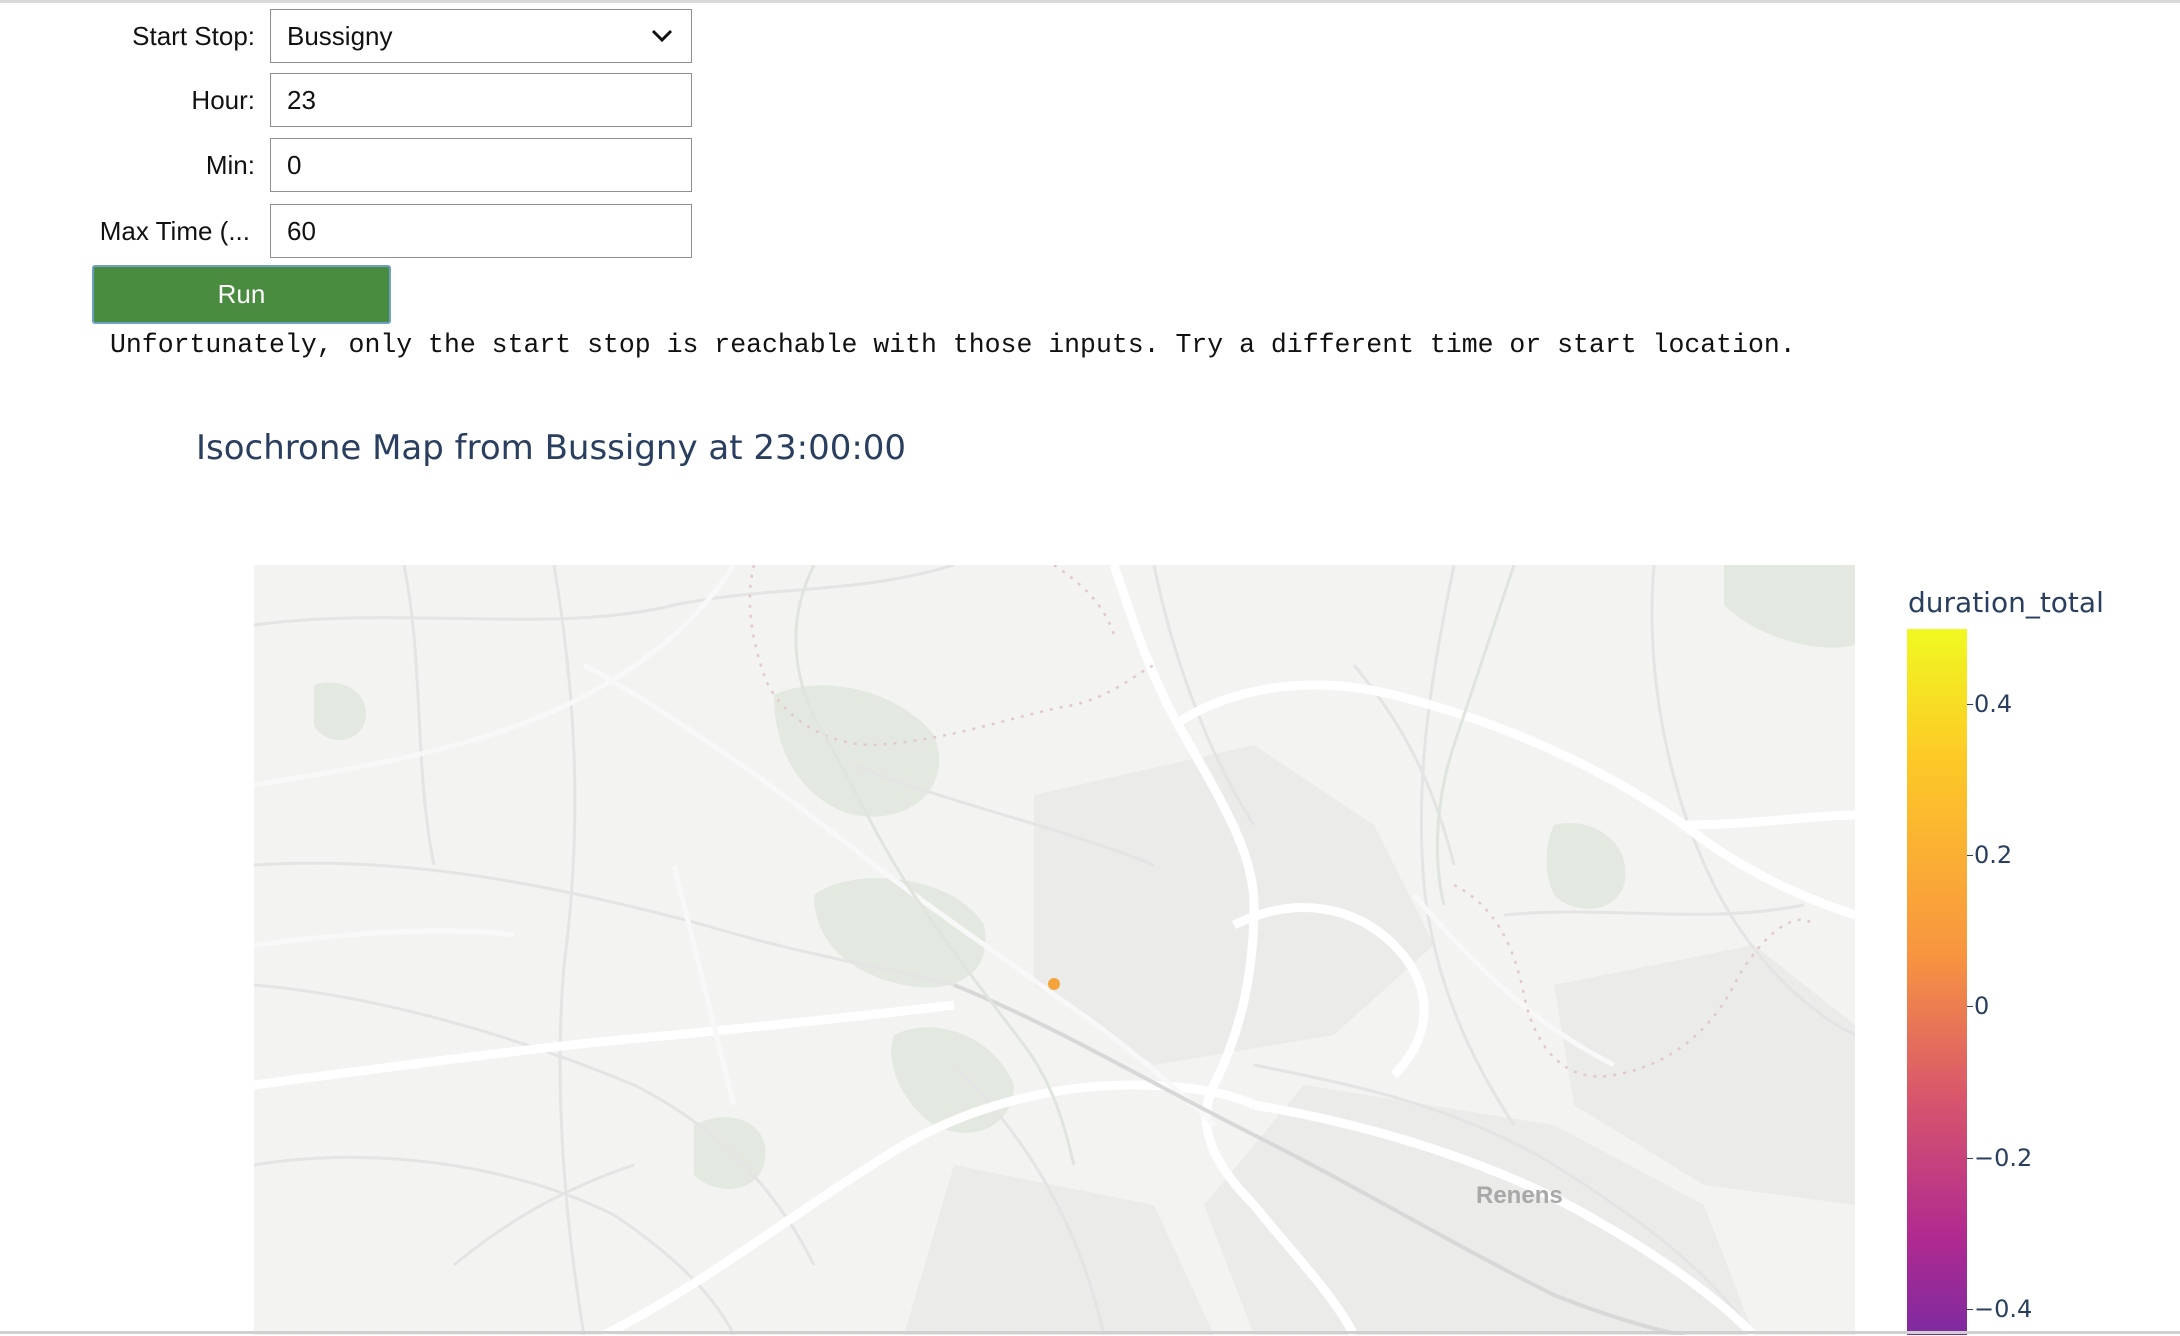 The image size is (2180, 1336). Describe the element at coordinates (1090, 1332) in the screenshot. I see `bottom-divider` at that location.